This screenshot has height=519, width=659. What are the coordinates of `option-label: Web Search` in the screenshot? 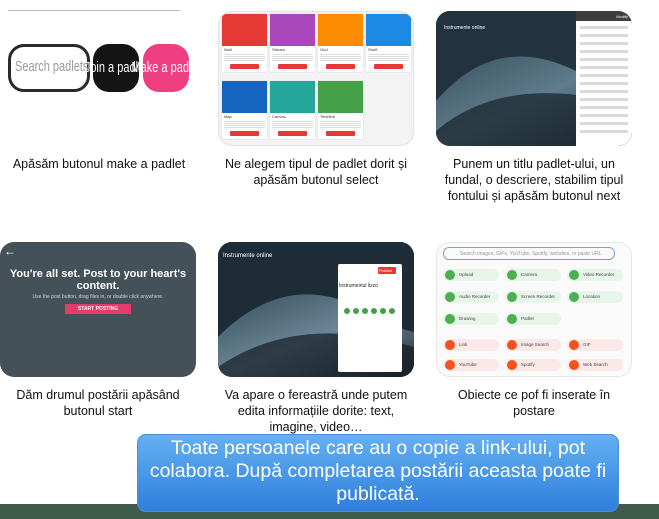 It's located at (595, 364).